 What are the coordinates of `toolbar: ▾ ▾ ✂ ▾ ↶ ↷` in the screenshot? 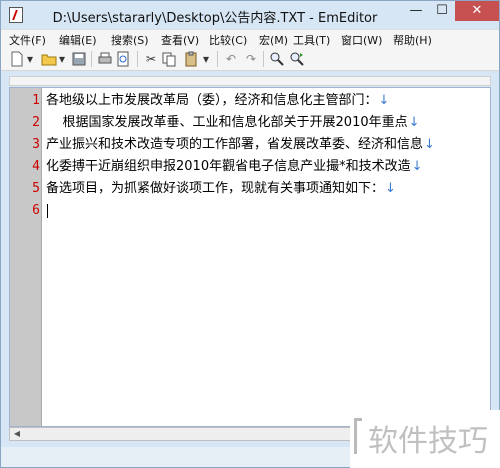 It's located at (250, 59).